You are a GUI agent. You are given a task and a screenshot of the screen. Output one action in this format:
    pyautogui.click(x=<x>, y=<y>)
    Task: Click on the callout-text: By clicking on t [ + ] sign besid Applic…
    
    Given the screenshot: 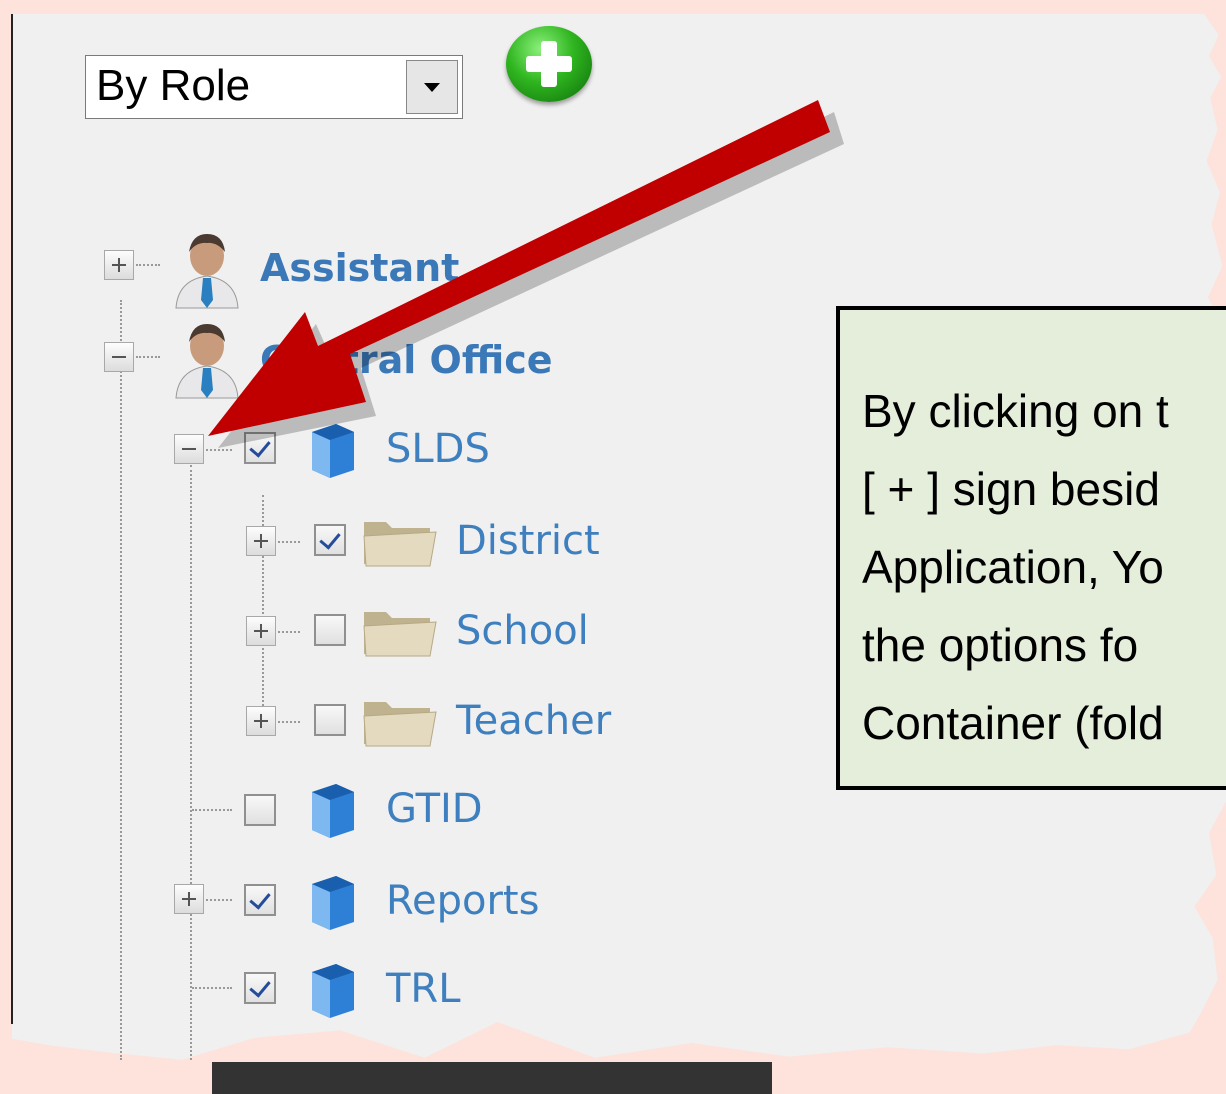 What is the action you would take?
    pyautogui.click(x=1015, y=567)
    